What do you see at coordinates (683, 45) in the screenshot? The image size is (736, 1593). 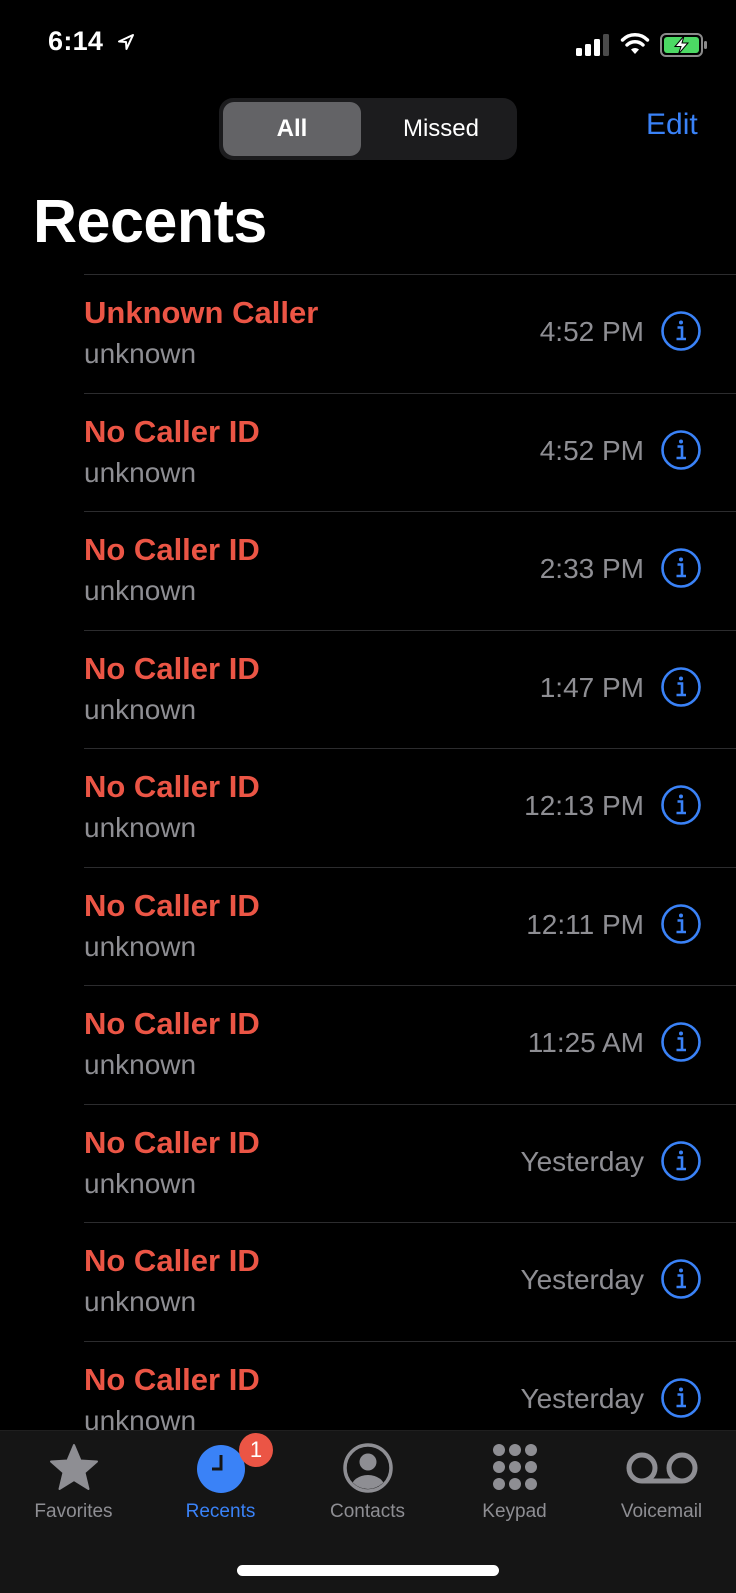 I see `battery-charging-icon` at bounding box center [683, 45].